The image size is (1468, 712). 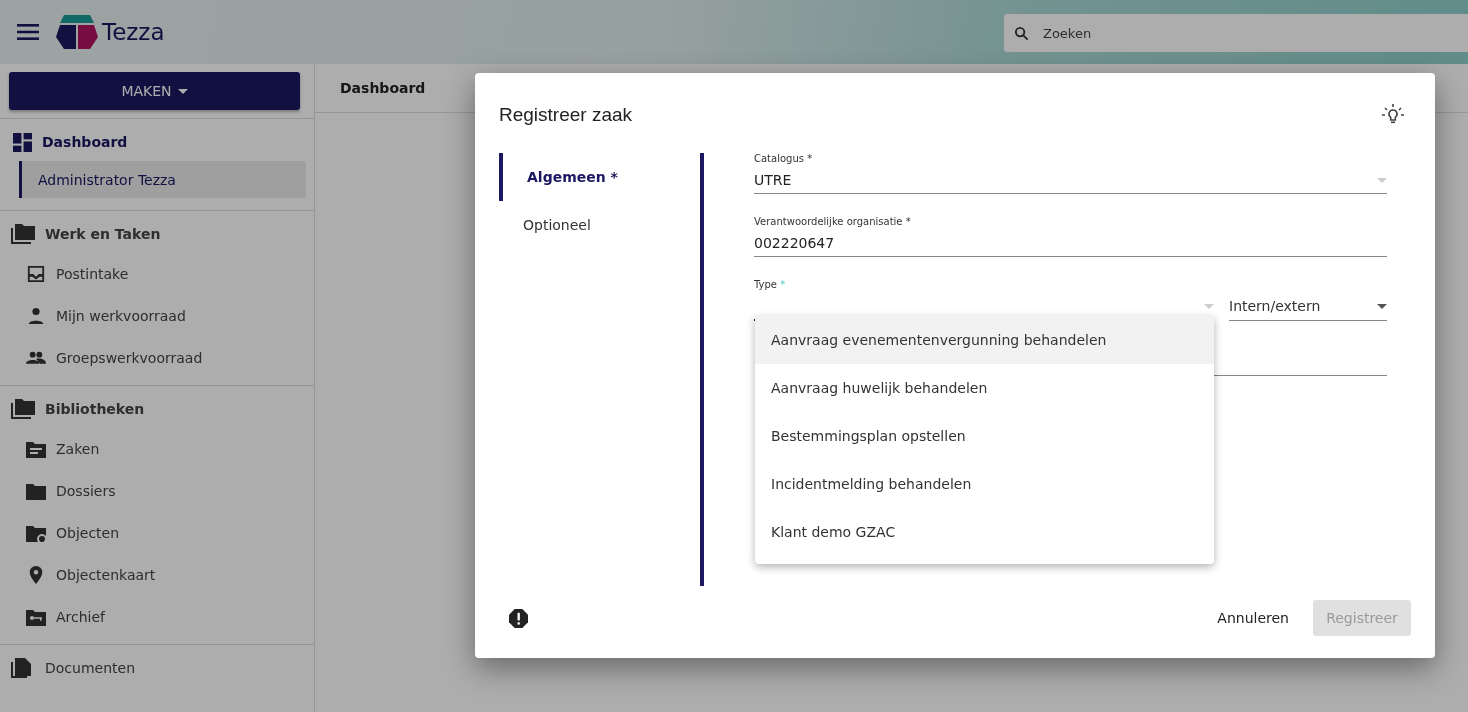 What do you see at coordinates (1253, 618) in the screenshot?
I see `cancel-button: Annuleren` at bounding box center [1253, 618].